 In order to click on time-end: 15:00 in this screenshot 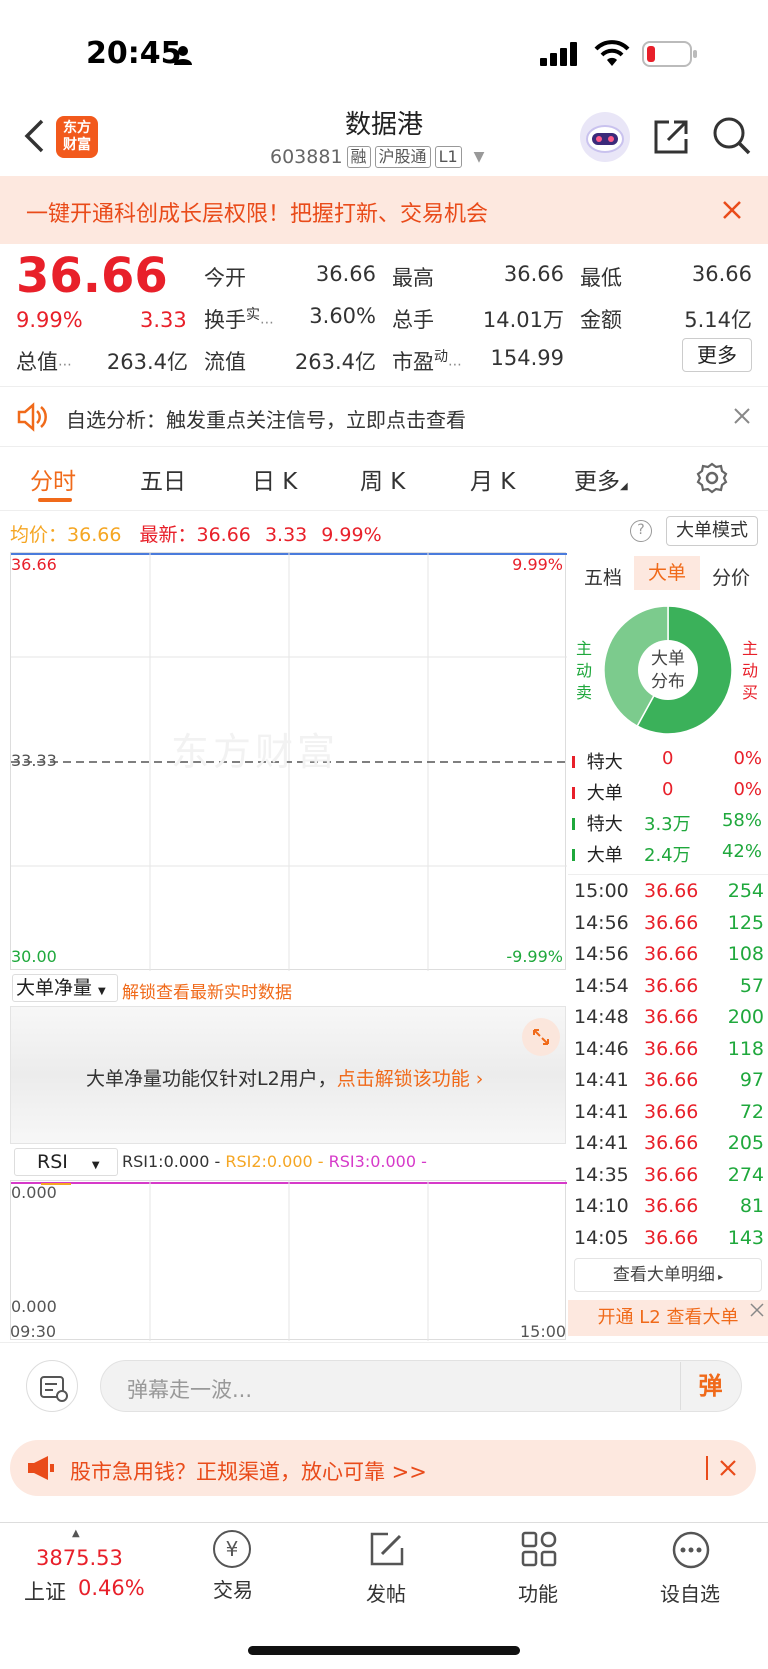, I will do `click(543, 1331)`.